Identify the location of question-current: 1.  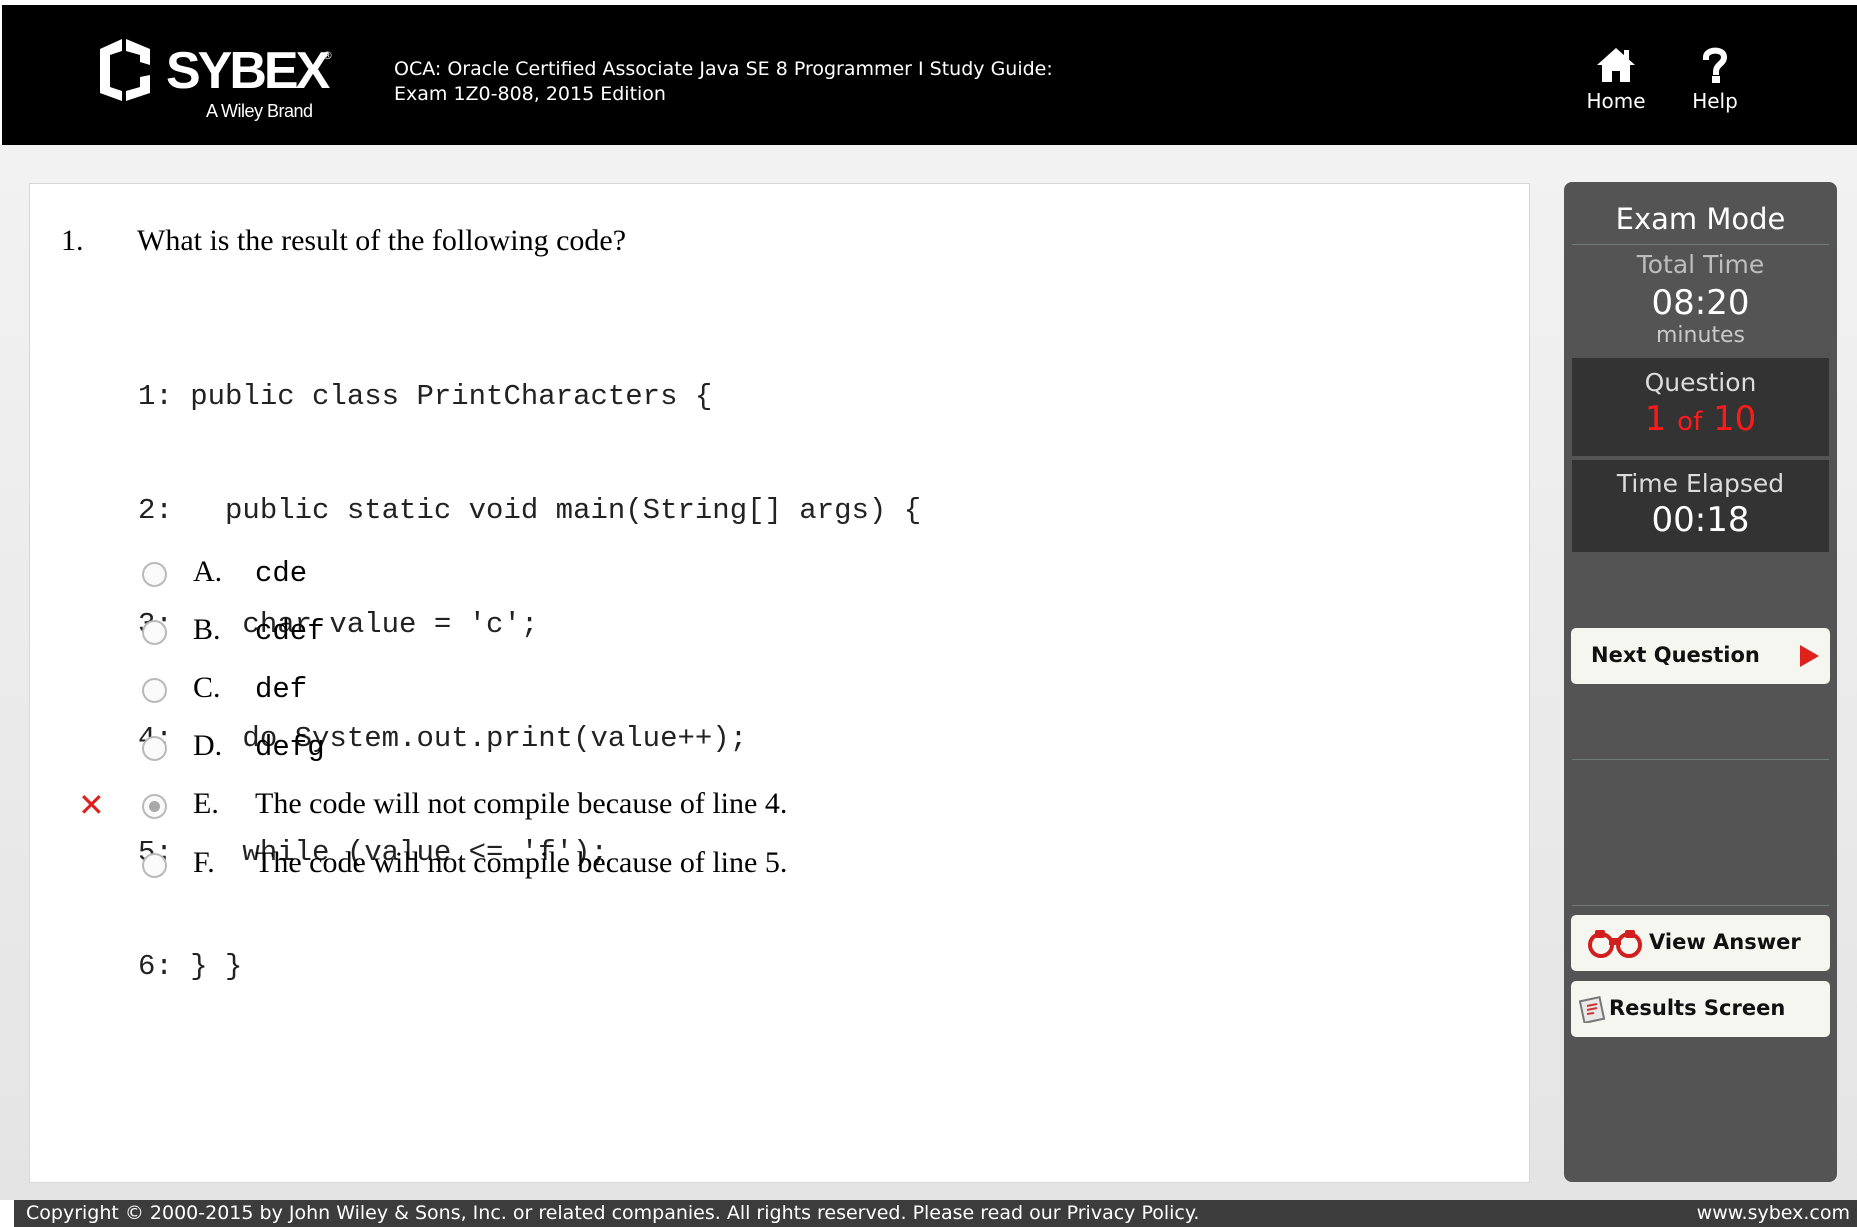
(1655, 419).